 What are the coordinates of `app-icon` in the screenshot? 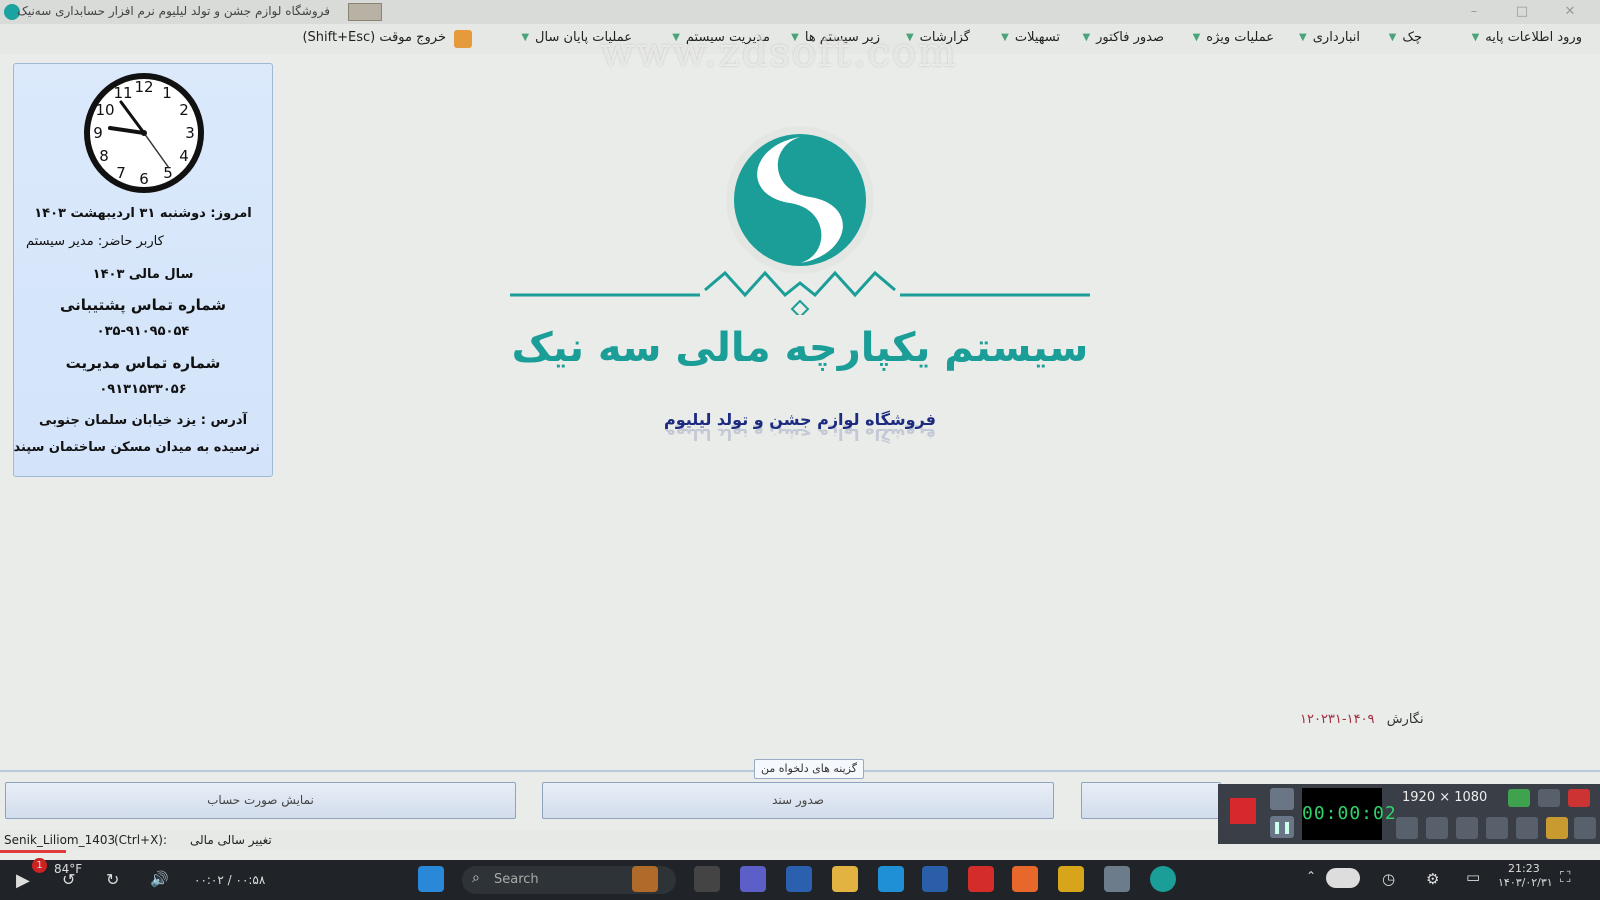 It's located at (1071, 879).